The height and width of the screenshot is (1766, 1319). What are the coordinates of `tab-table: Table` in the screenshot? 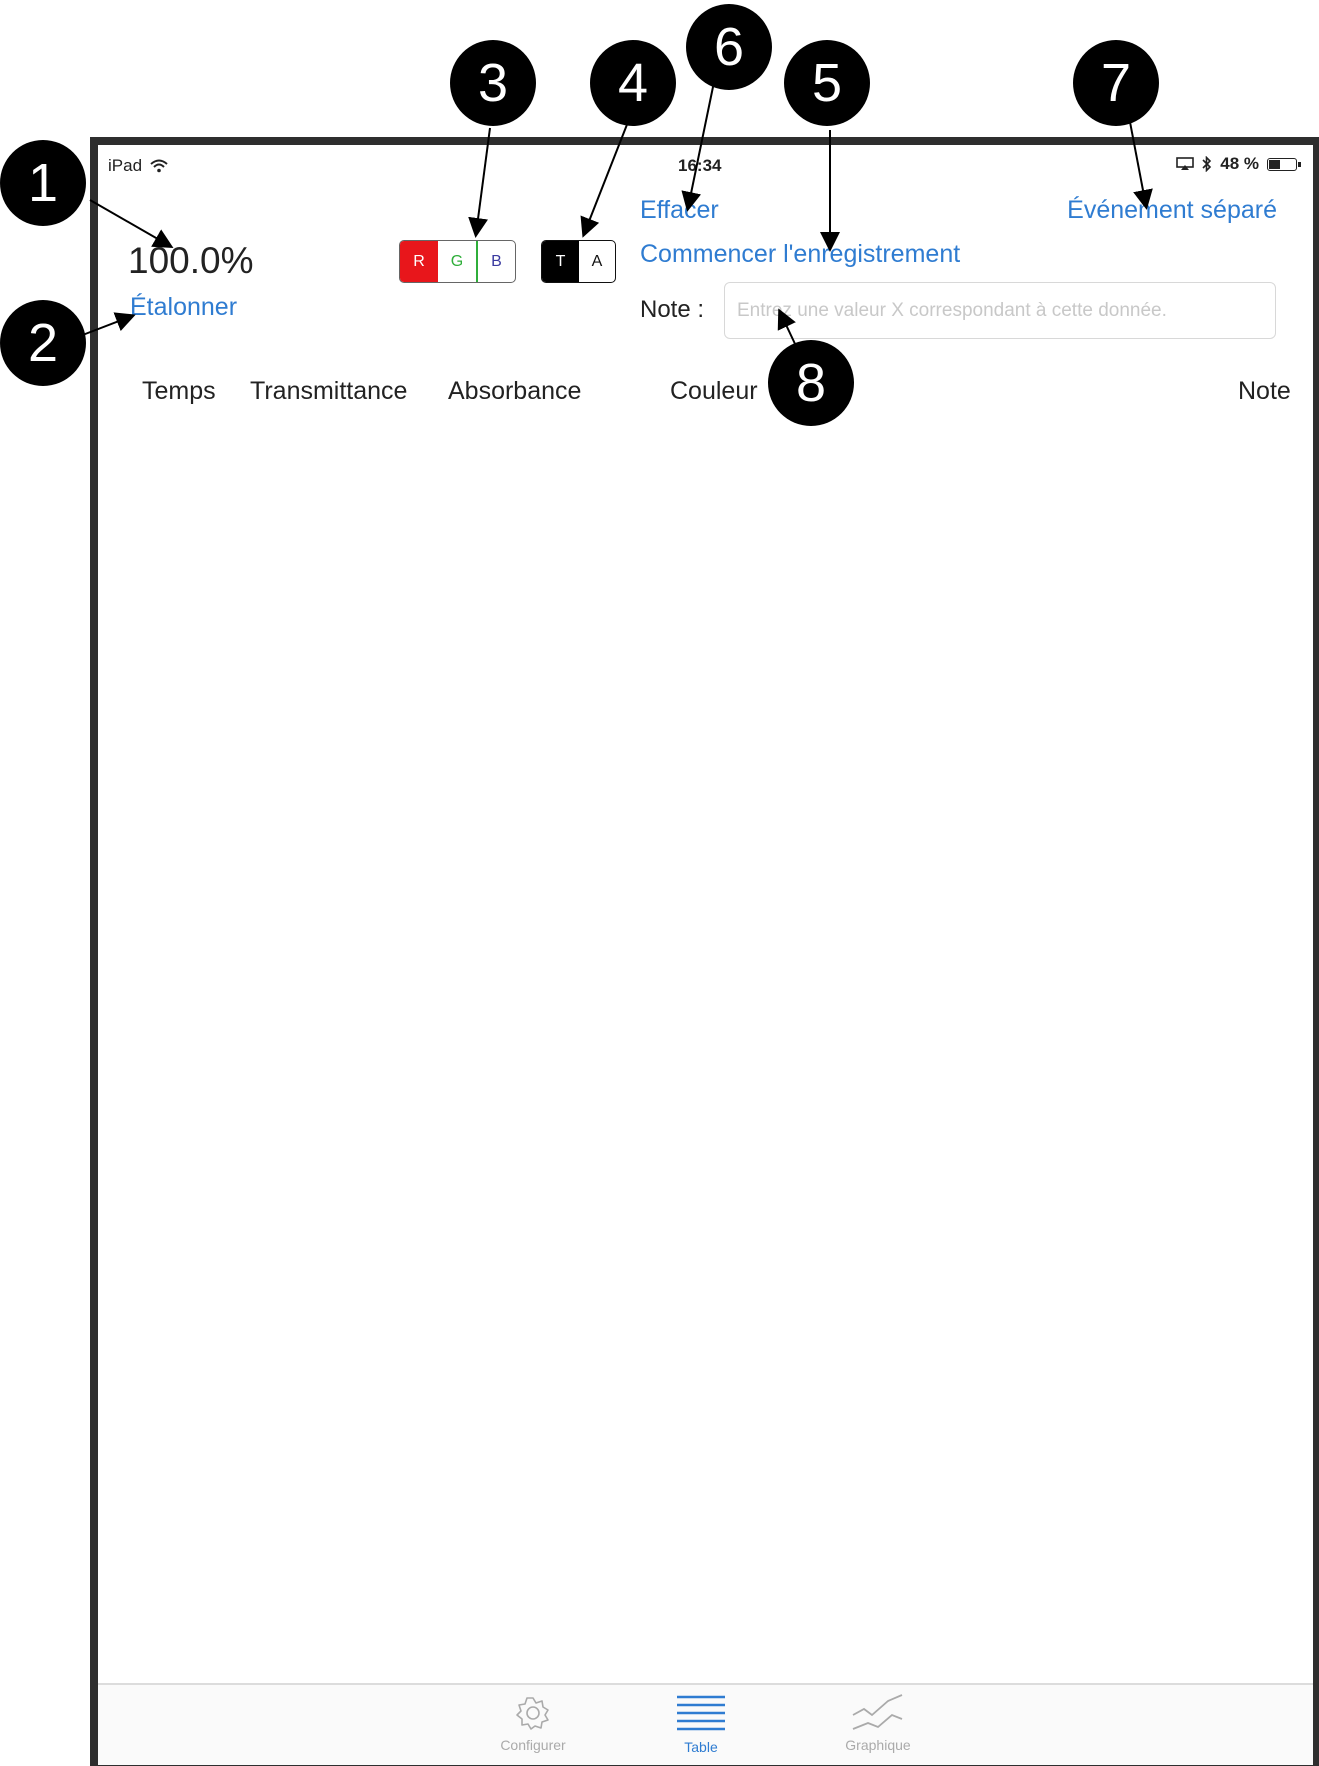 It's located at (701, 1724).